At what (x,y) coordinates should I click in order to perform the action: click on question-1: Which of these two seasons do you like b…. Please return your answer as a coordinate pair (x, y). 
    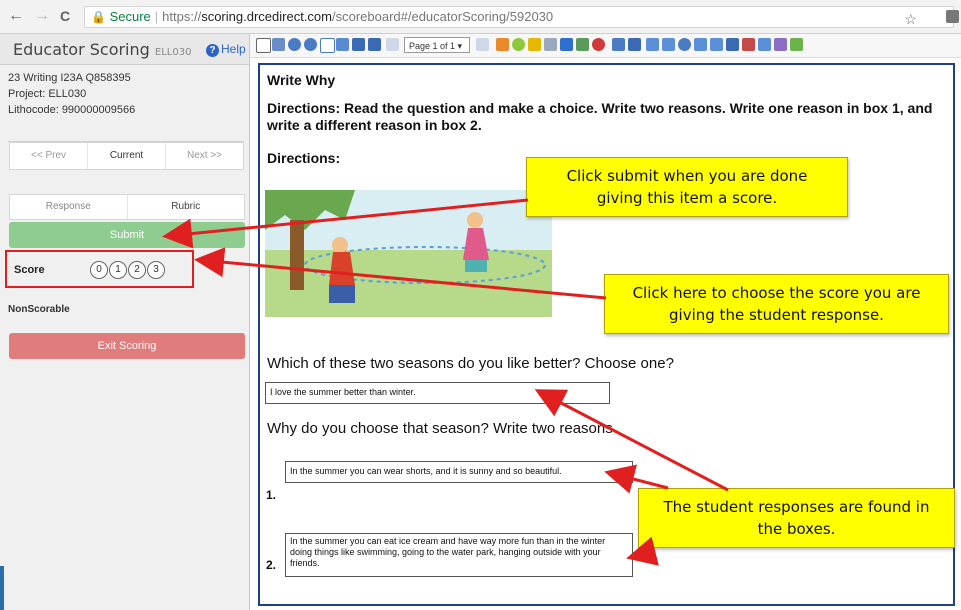
    Looking at the image, I should click on (470, 363).